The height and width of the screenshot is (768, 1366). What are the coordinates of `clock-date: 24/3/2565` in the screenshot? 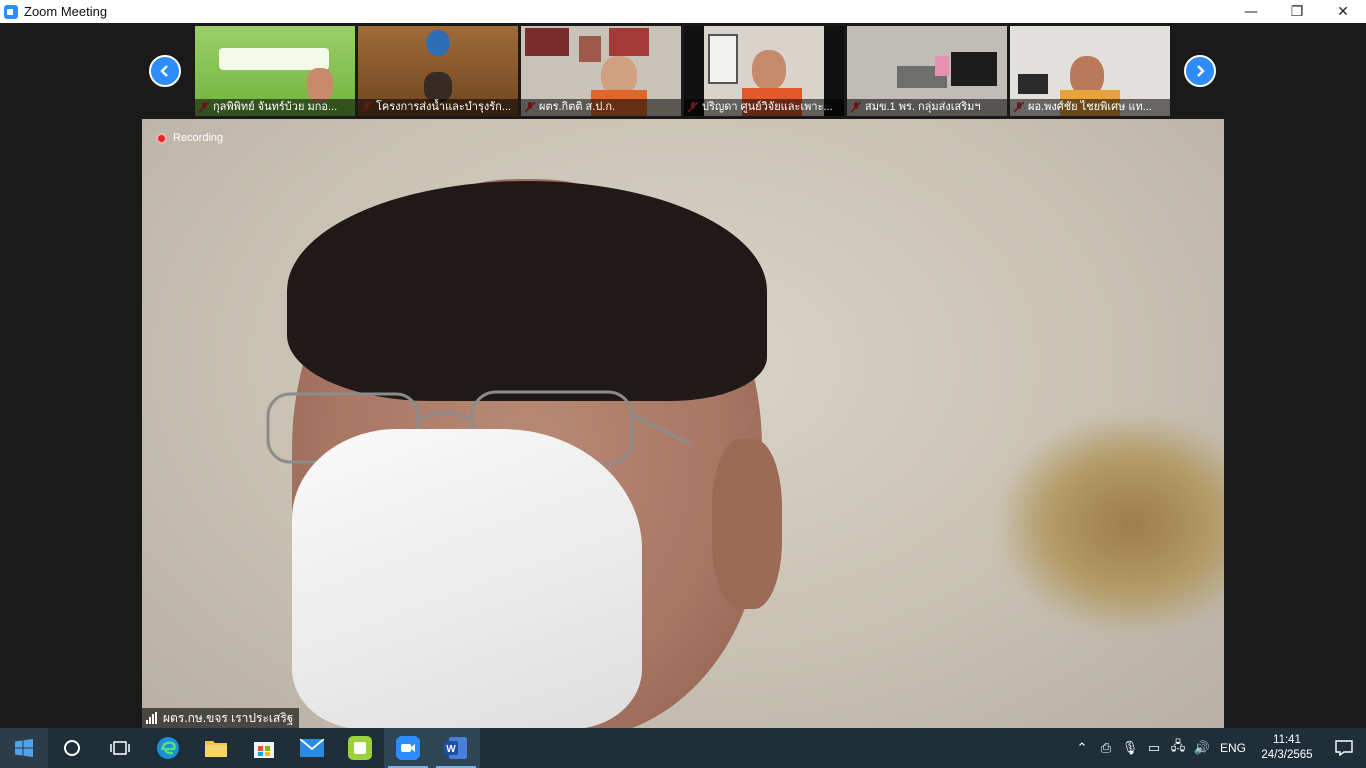 It's located at (1287, 755).